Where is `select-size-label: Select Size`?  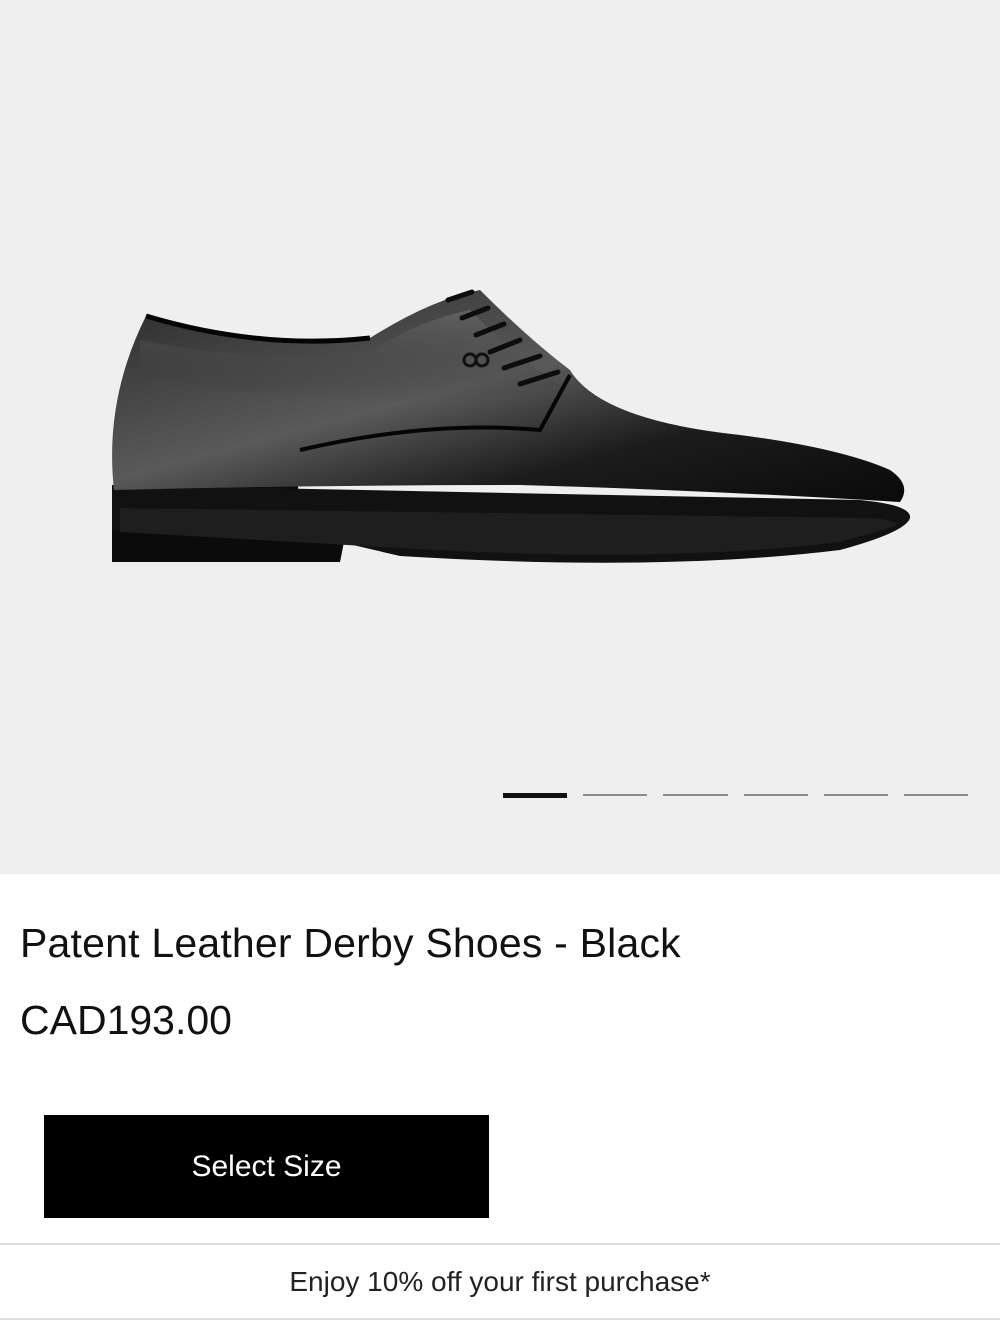
select-size-label: Select Size is located at coordinates (266, 1166).